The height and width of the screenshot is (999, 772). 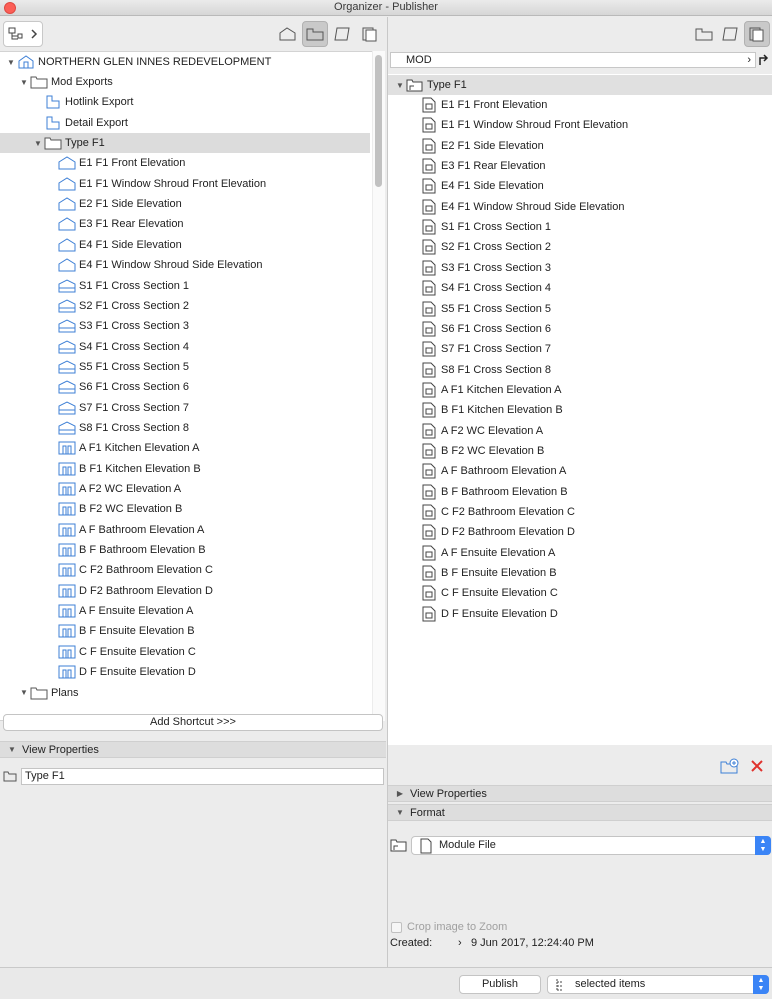 I want to click on publish-button: Publish, so click(x=500, y=984).